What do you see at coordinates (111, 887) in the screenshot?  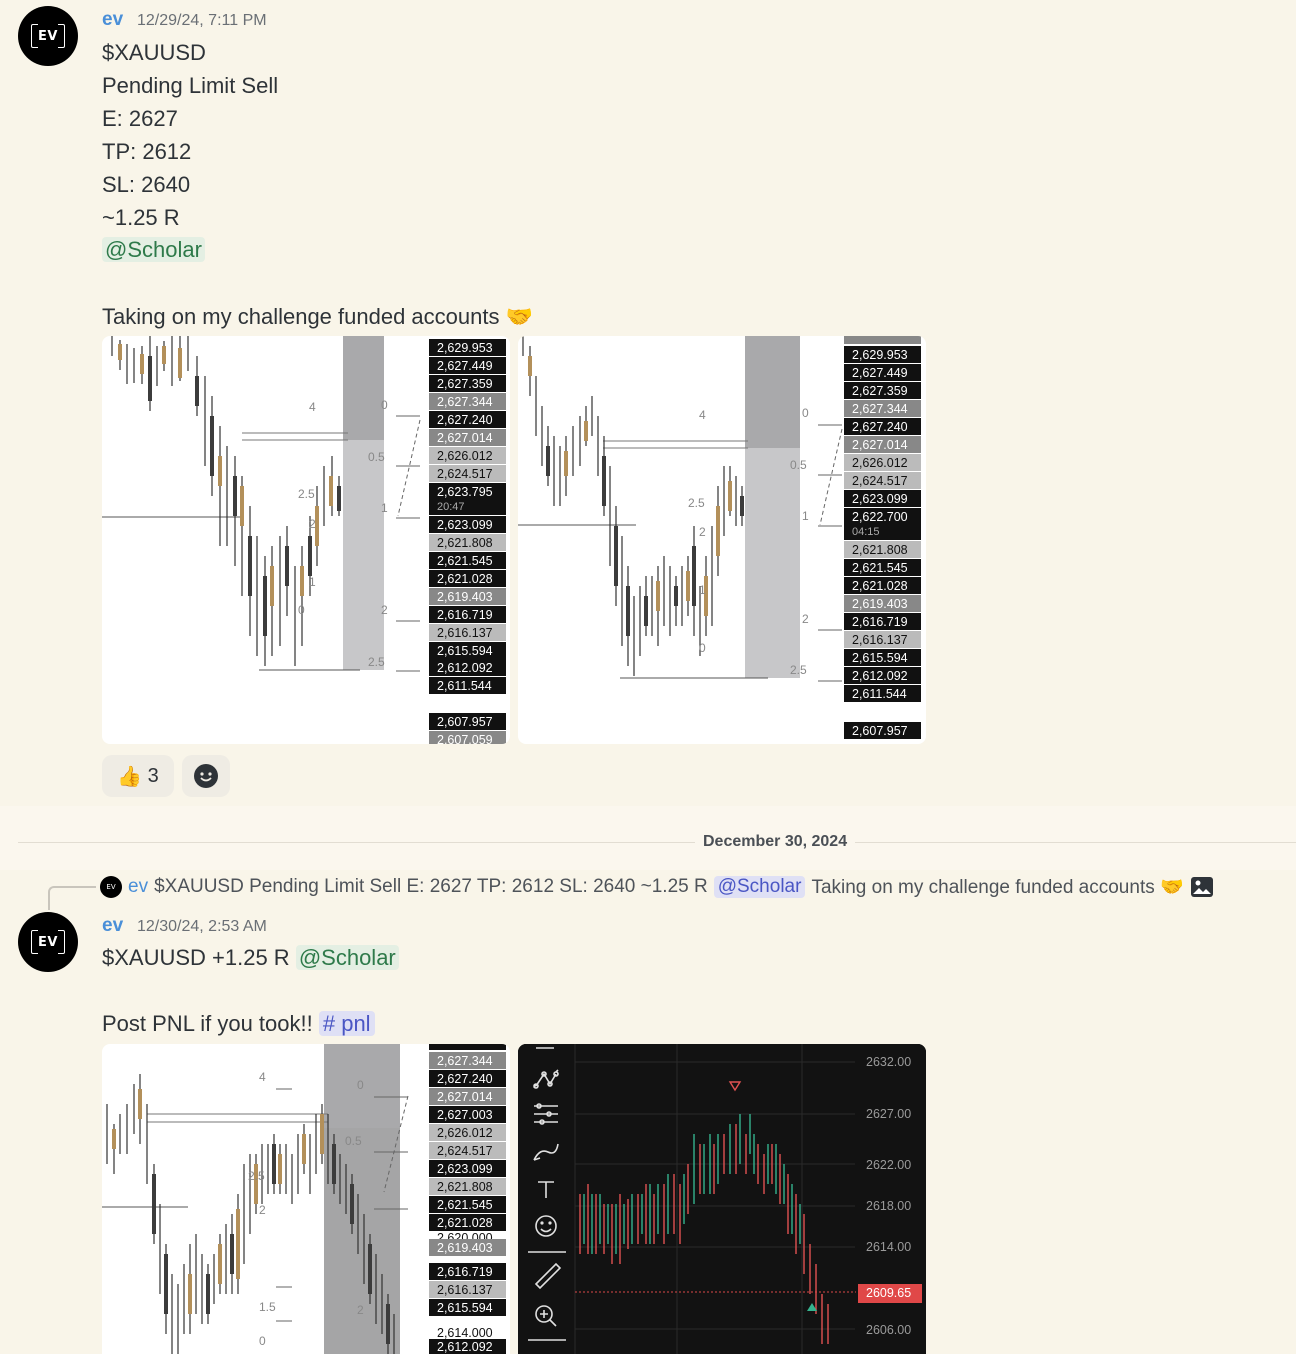 I see `reply-avatar: EV` at bounding box center [111, 887].